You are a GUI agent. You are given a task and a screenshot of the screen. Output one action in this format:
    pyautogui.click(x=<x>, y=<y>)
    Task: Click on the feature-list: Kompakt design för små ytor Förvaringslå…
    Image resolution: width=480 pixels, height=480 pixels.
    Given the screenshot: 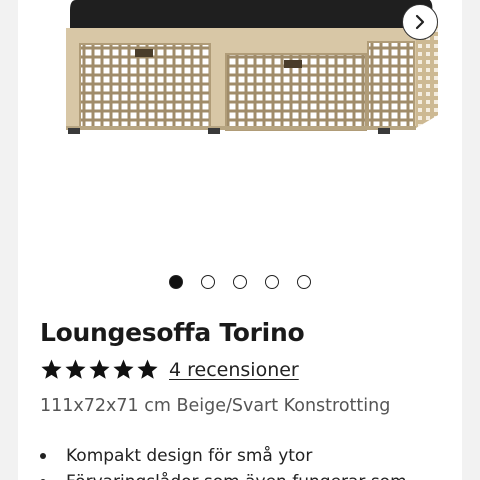 What is the action you would take?
    pyautogui.click(x=223, y=461)
    